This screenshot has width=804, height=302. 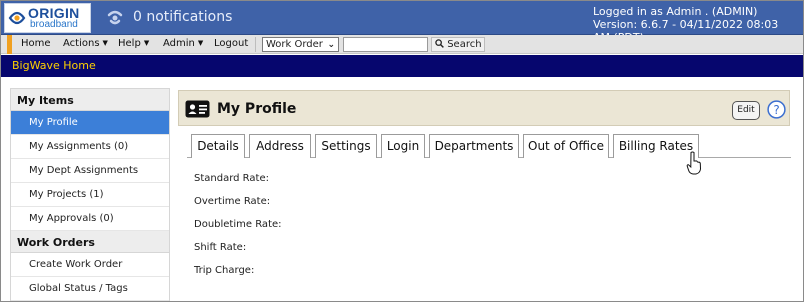 I want to click on id-card-icon, so click(x=197, y=109).